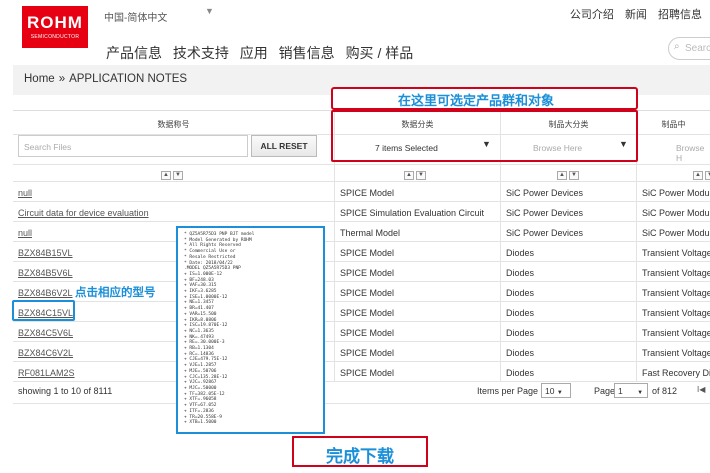  What do you see at coordinates (701, 389) in the screenshot?
I see `first-page-icon: I◀` at bounding box center [701, 389].